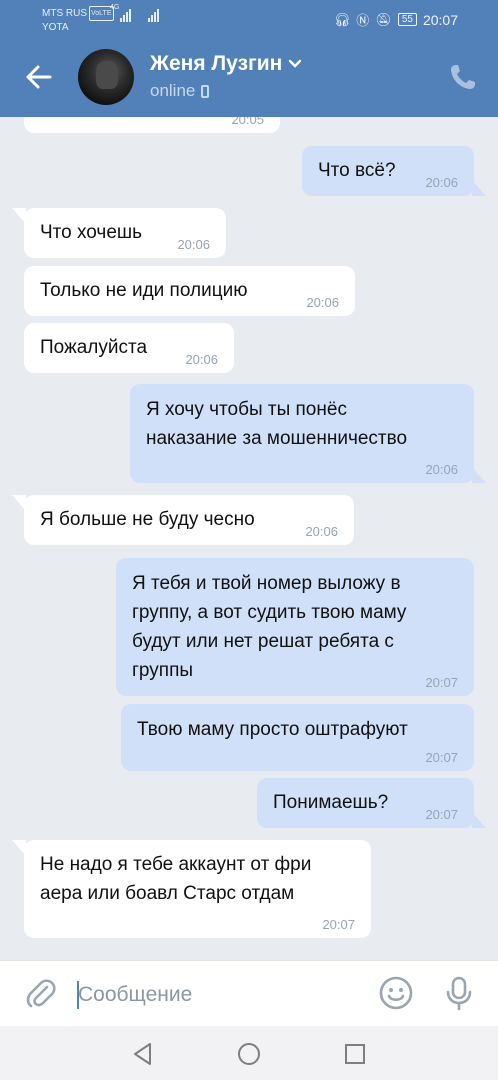 This screenshot has width=498, height=1080. Describe the element at coordinates (396, 993) in the screenshot. I see `smiley-icon` at that location.